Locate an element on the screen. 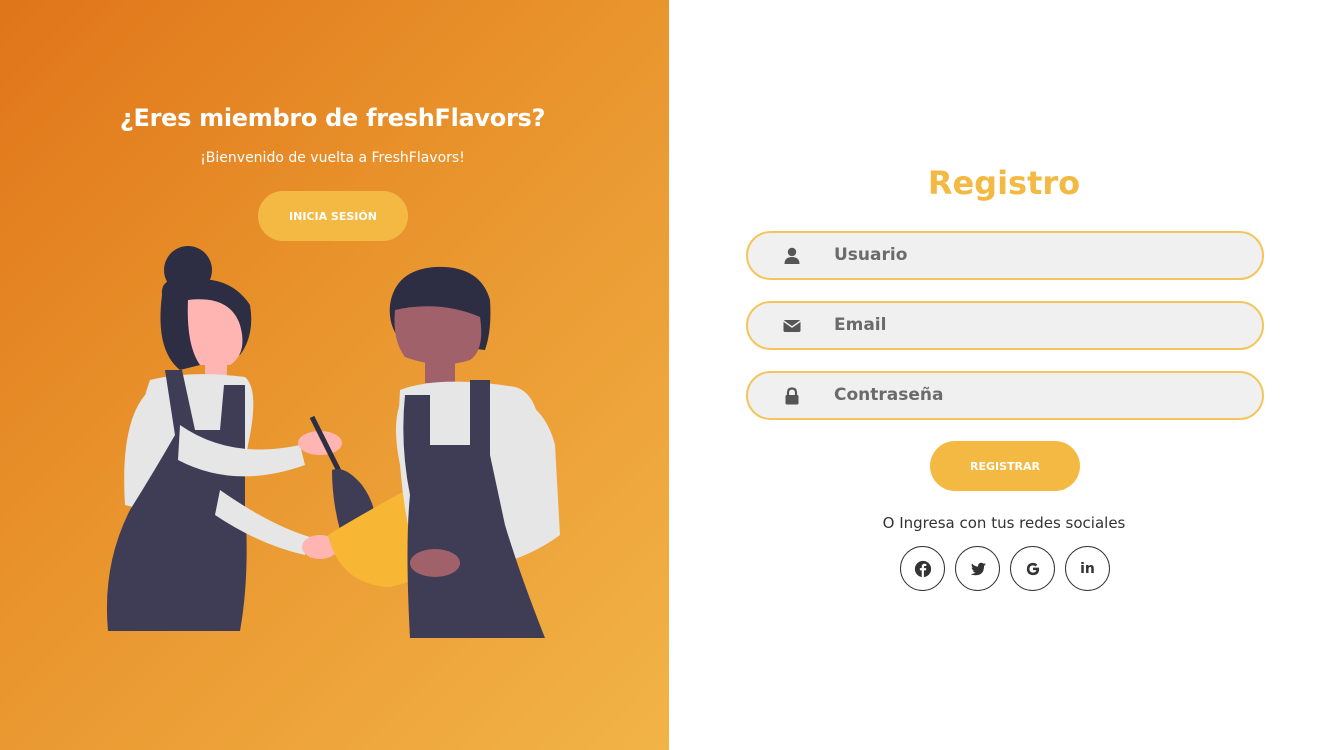 This screenshot has width=1335, height=750. welcome-title: ¿Eres miembro de freshFlavors? is located at coordinates (332, 118).